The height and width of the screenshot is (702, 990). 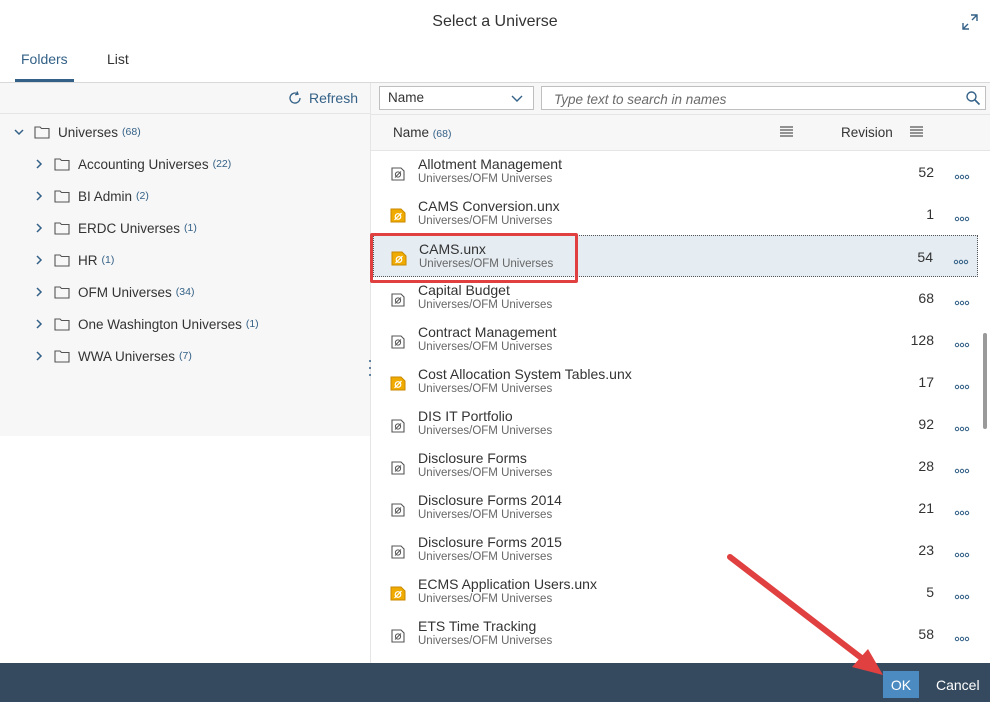 I want to click on list-item-name: Cost Allocation System Tables.unx, so click(x=525, y=374).